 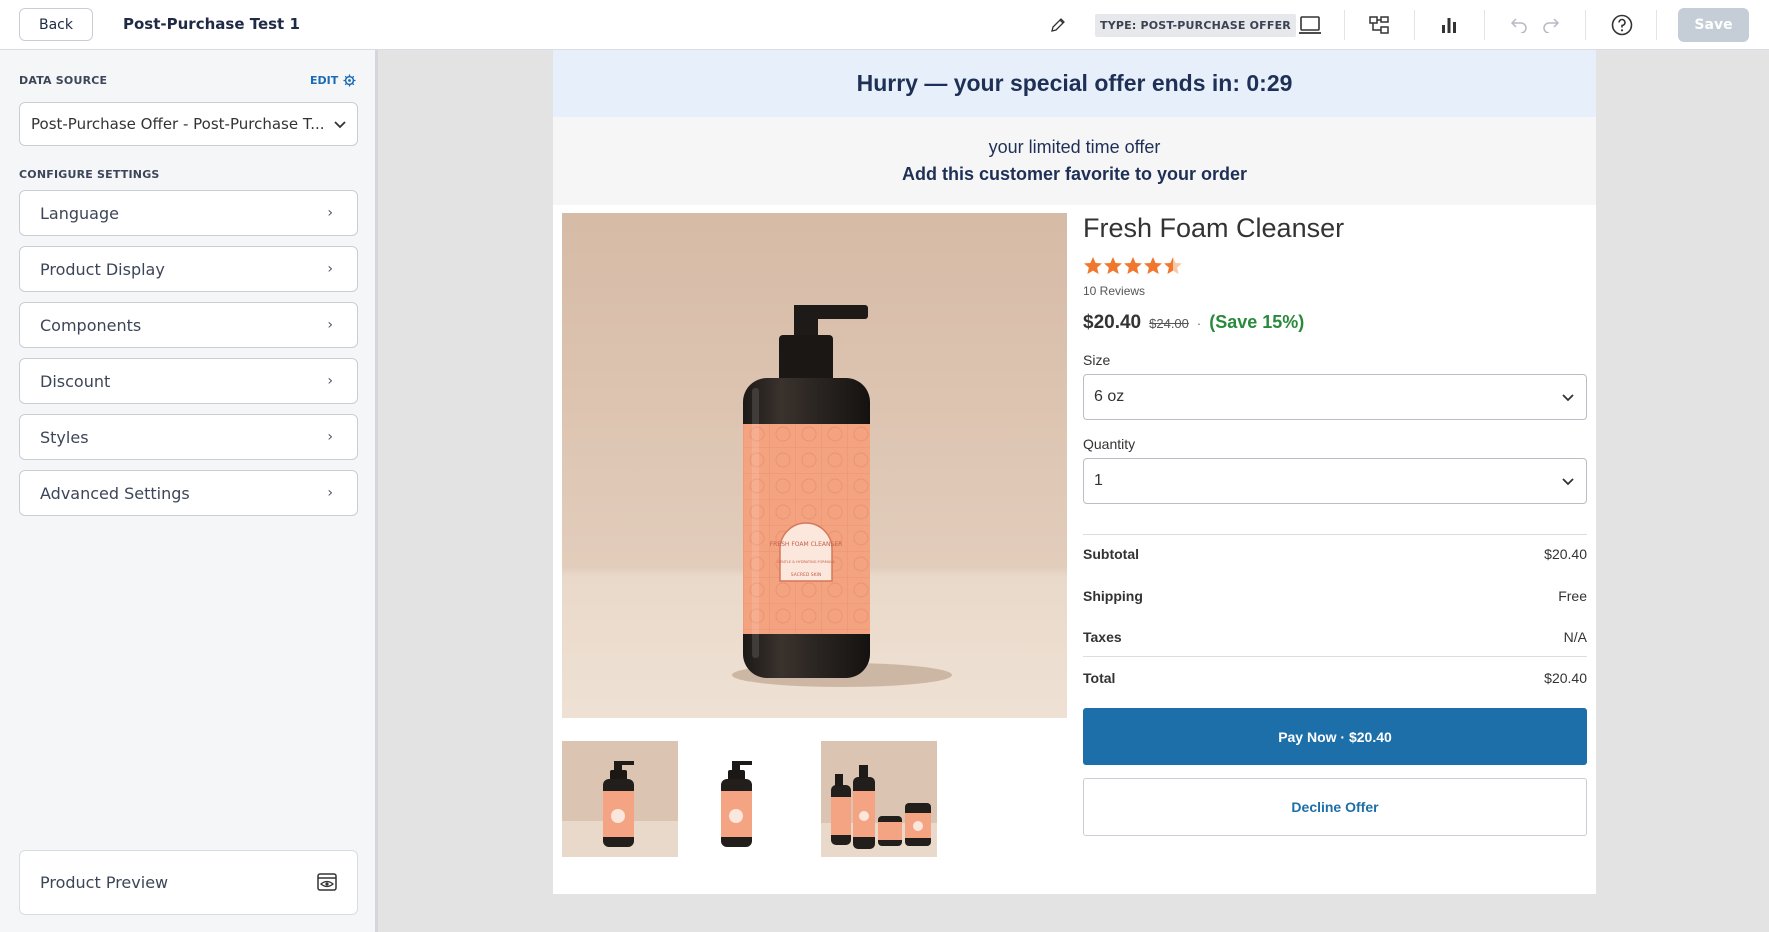 What do you see at coordinates (1214, 228) in the screenshot?
I see `product-name: Fresh Foam Cleanser` at bounding box center [1214, 228].